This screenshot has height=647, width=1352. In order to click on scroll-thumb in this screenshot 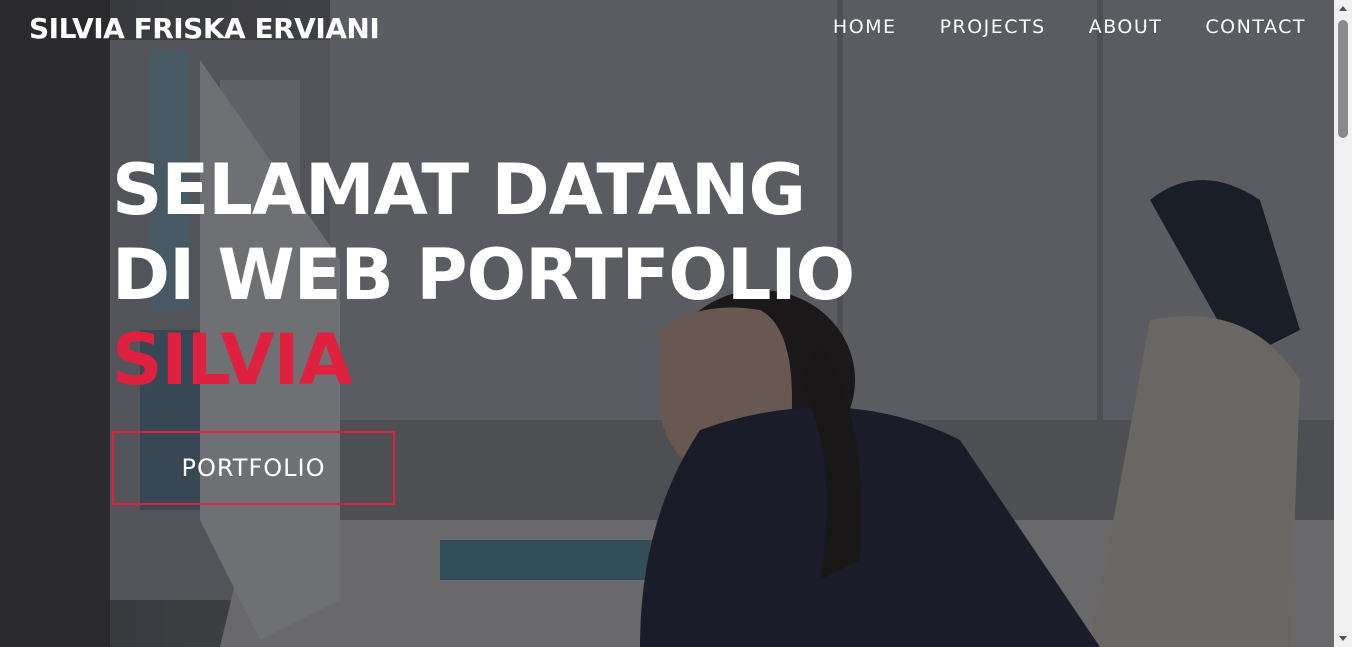, I will do `click(1343, 79)`.